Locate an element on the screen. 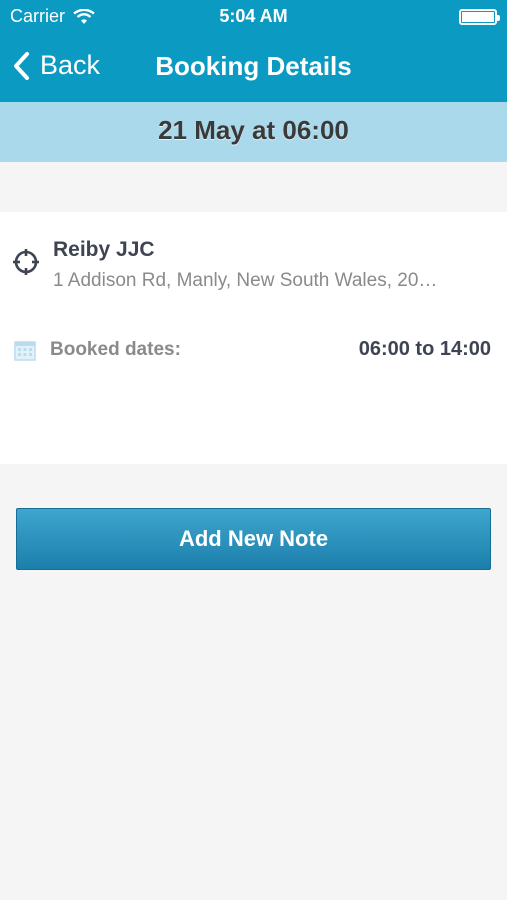 Image resolution: width=507 pixels, height=900 pixels. location-name: Reiby JJC is located at coordinates (104, 249).